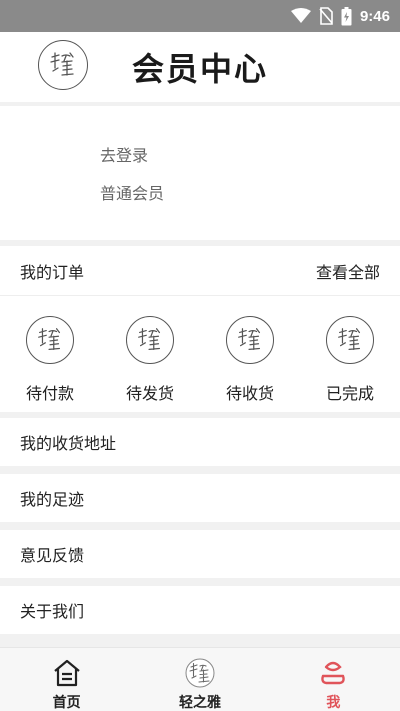 This screenshot has height=711, width=400. I want to click on status-bar: 9:46, so click(200, 16).